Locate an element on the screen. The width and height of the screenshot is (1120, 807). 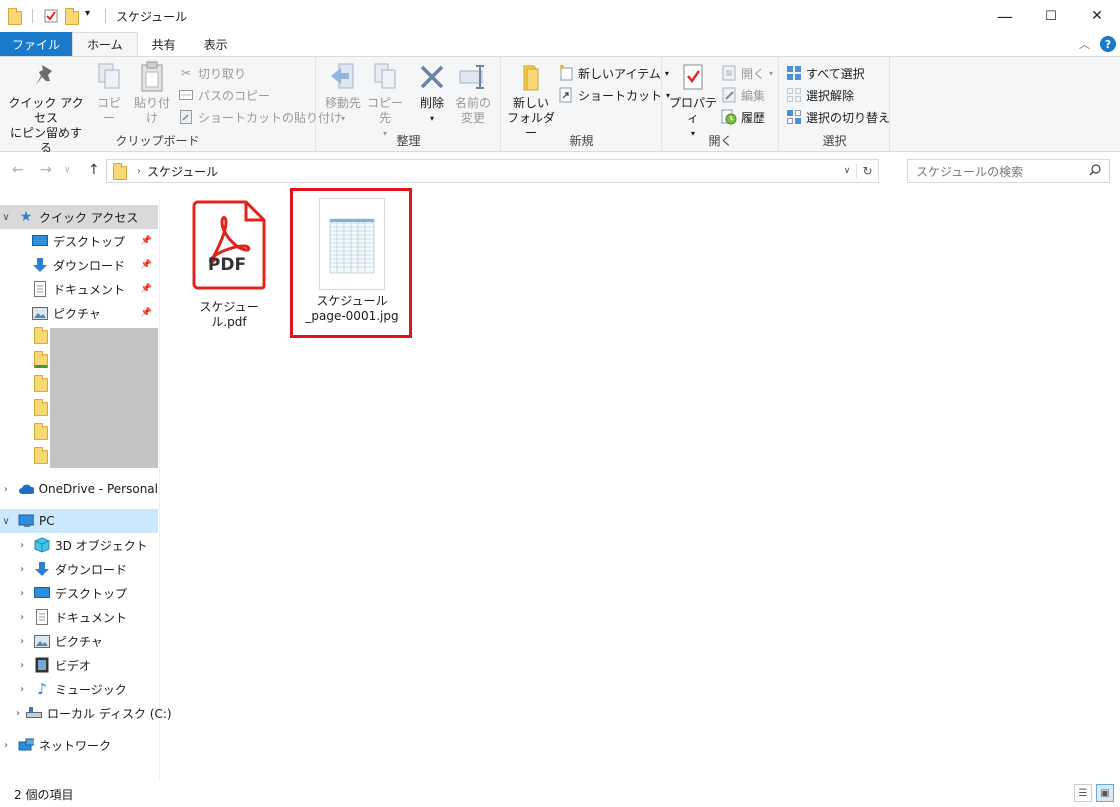
large-icons-view-icon: ▣ is located at coordinates (1105, 793).